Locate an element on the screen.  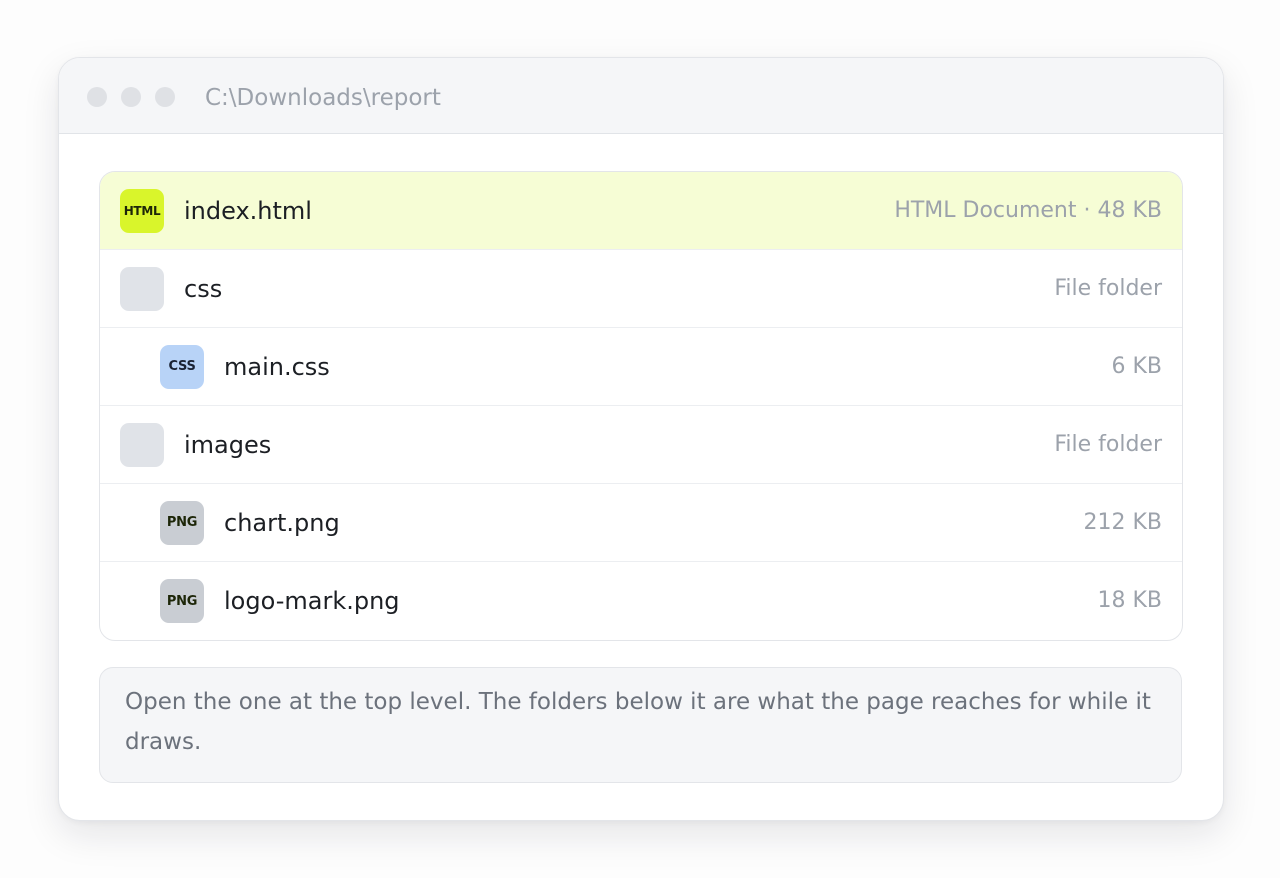
file-name: logo-mark.png is located at coordinates (312, 601).